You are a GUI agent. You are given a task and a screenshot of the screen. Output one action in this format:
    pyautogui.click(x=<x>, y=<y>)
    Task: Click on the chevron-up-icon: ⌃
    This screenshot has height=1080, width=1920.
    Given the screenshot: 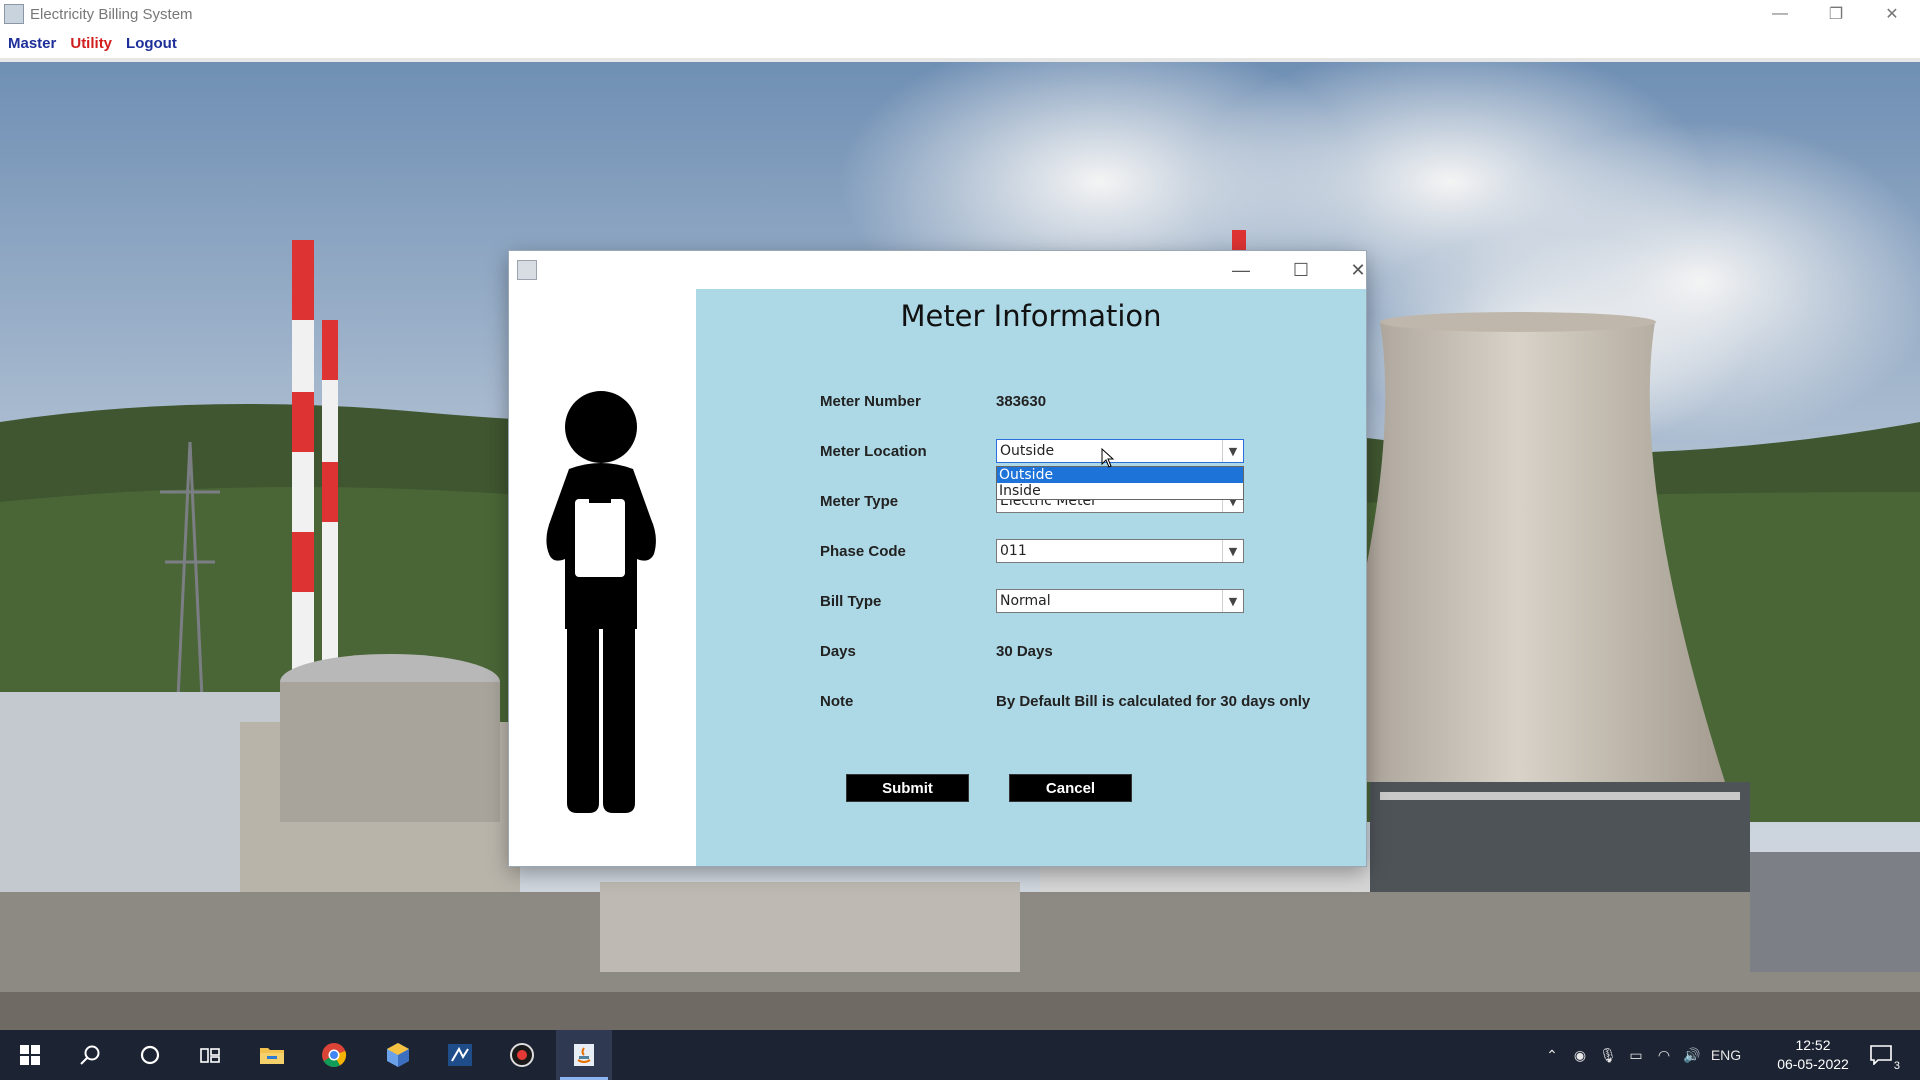 What is the action you would take?
    pyautogui.click(x=1552, y=1055)
    